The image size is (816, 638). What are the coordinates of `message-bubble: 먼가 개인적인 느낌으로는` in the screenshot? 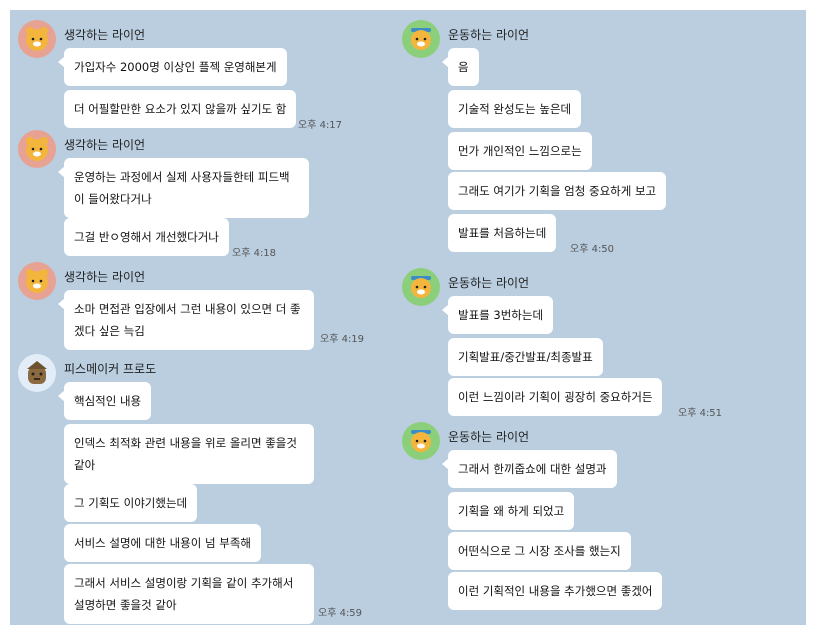 It's located at (520, 151).